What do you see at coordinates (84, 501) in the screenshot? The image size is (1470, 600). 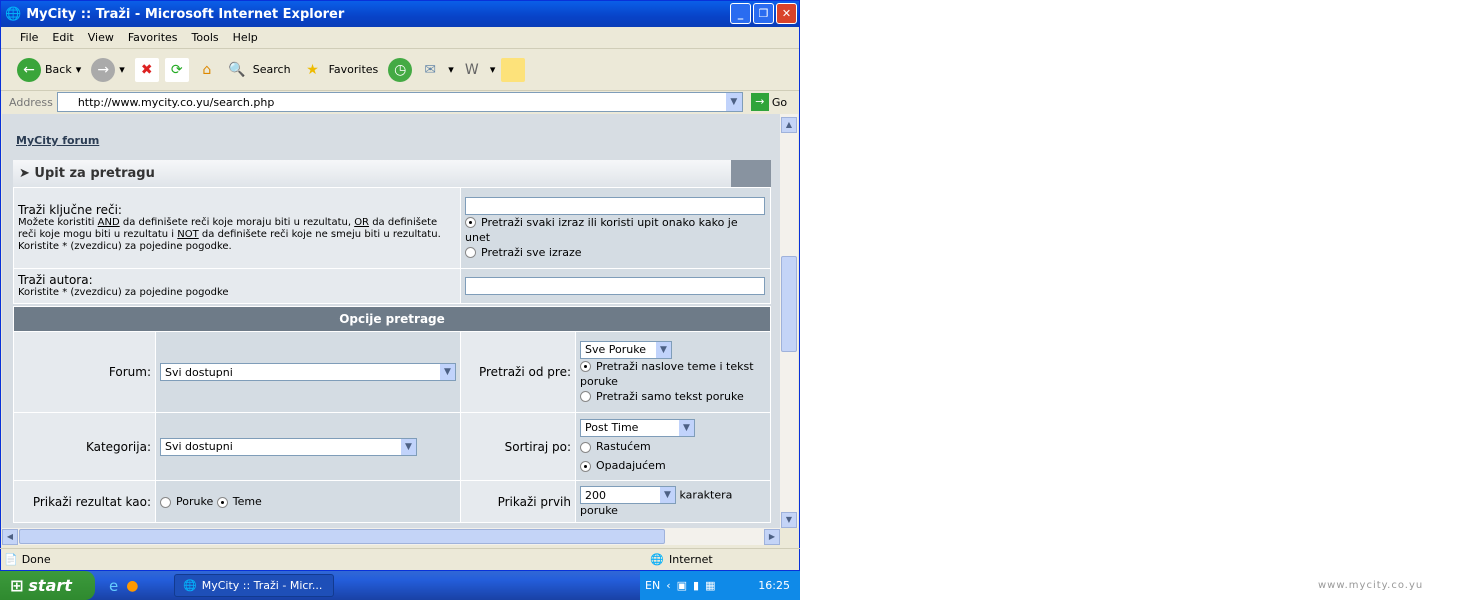 I see `show-as-label: Prikaži rezultat kao:` at bounding box center [84, 501].